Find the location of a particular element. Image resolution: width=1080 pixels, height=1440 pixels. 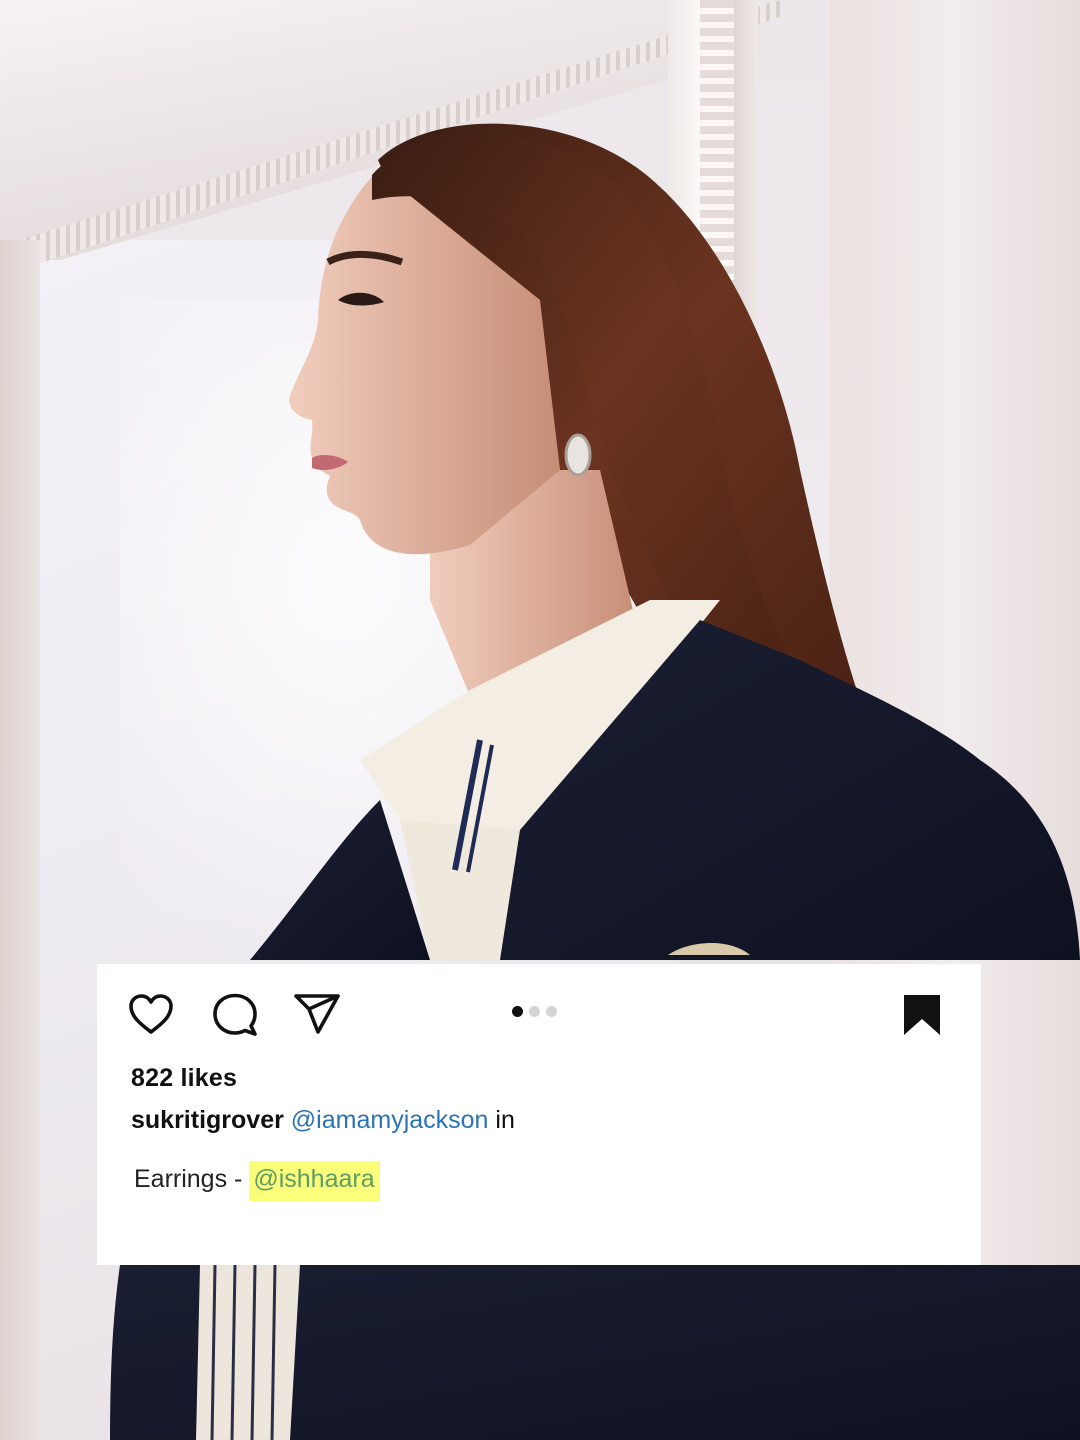

caption-text: in is located at coordinates (505, 1120).